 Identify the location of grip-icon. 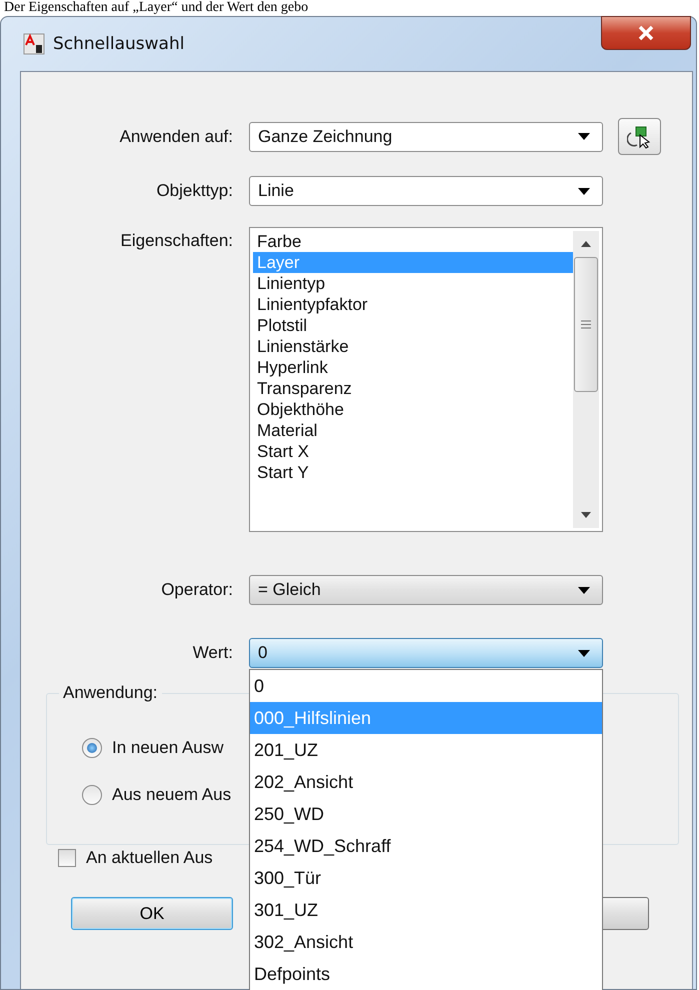
(586, 324).